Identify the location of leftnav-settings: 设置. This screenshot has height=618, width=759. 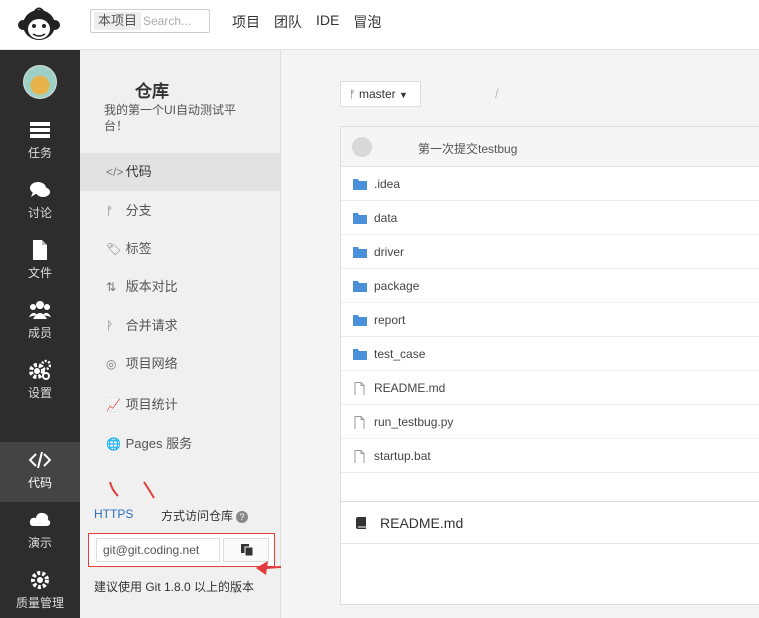
(40, 382).